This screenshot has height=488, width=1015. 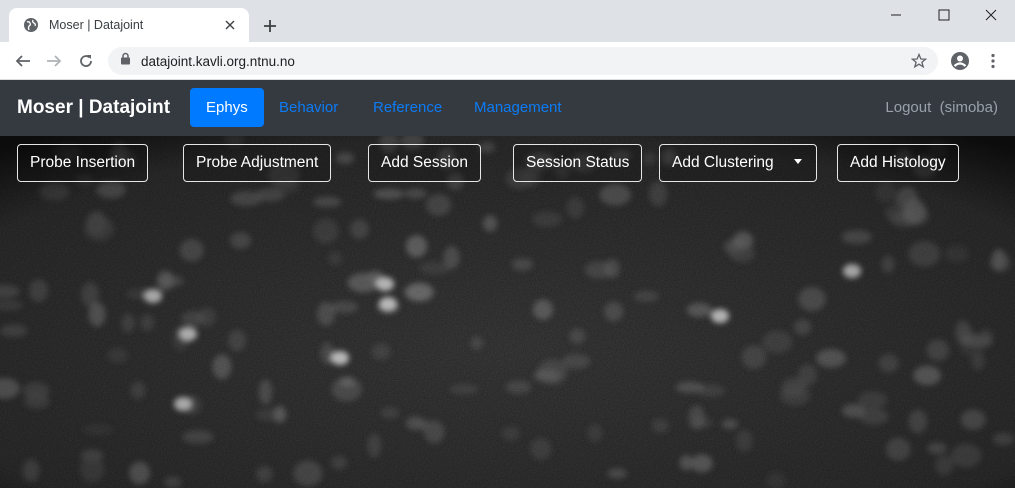 What do you see at coordinates (960, 61) in the screenshot?
I see `account-icon` at bounding box center [960, 61].